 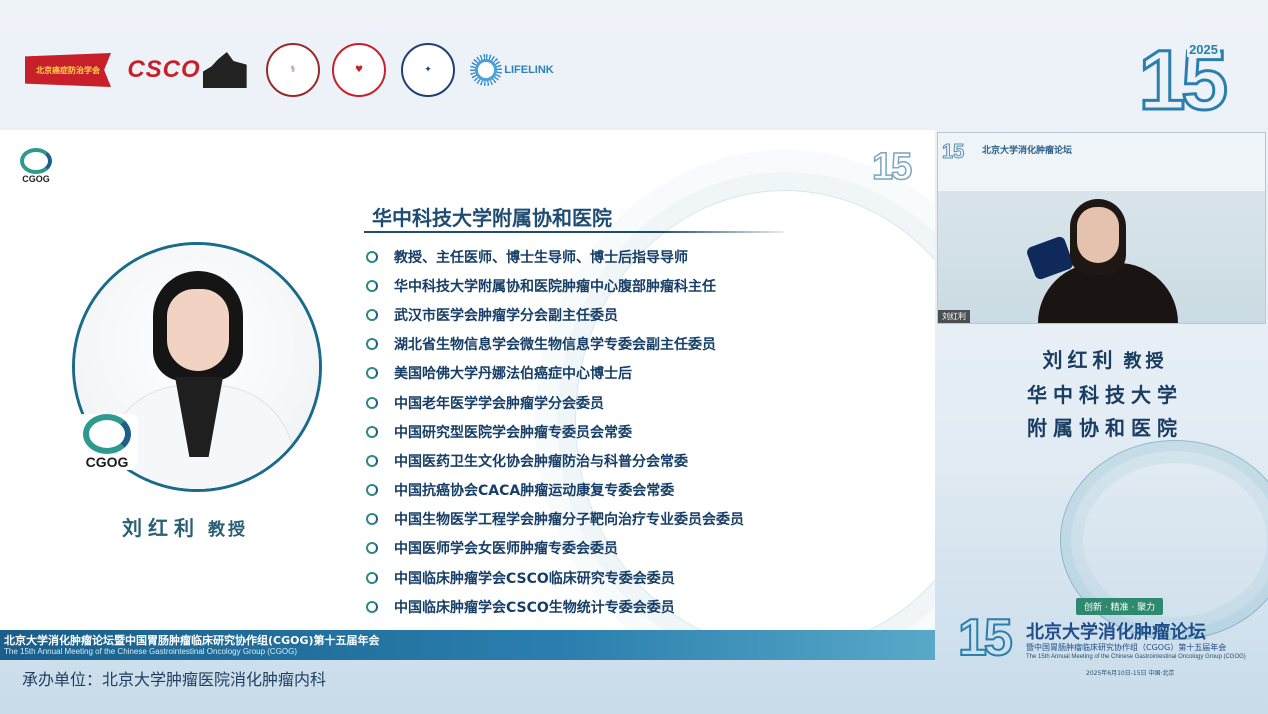 I want to click on csco-logo-text: CSCO, so click(x=164, y=69).